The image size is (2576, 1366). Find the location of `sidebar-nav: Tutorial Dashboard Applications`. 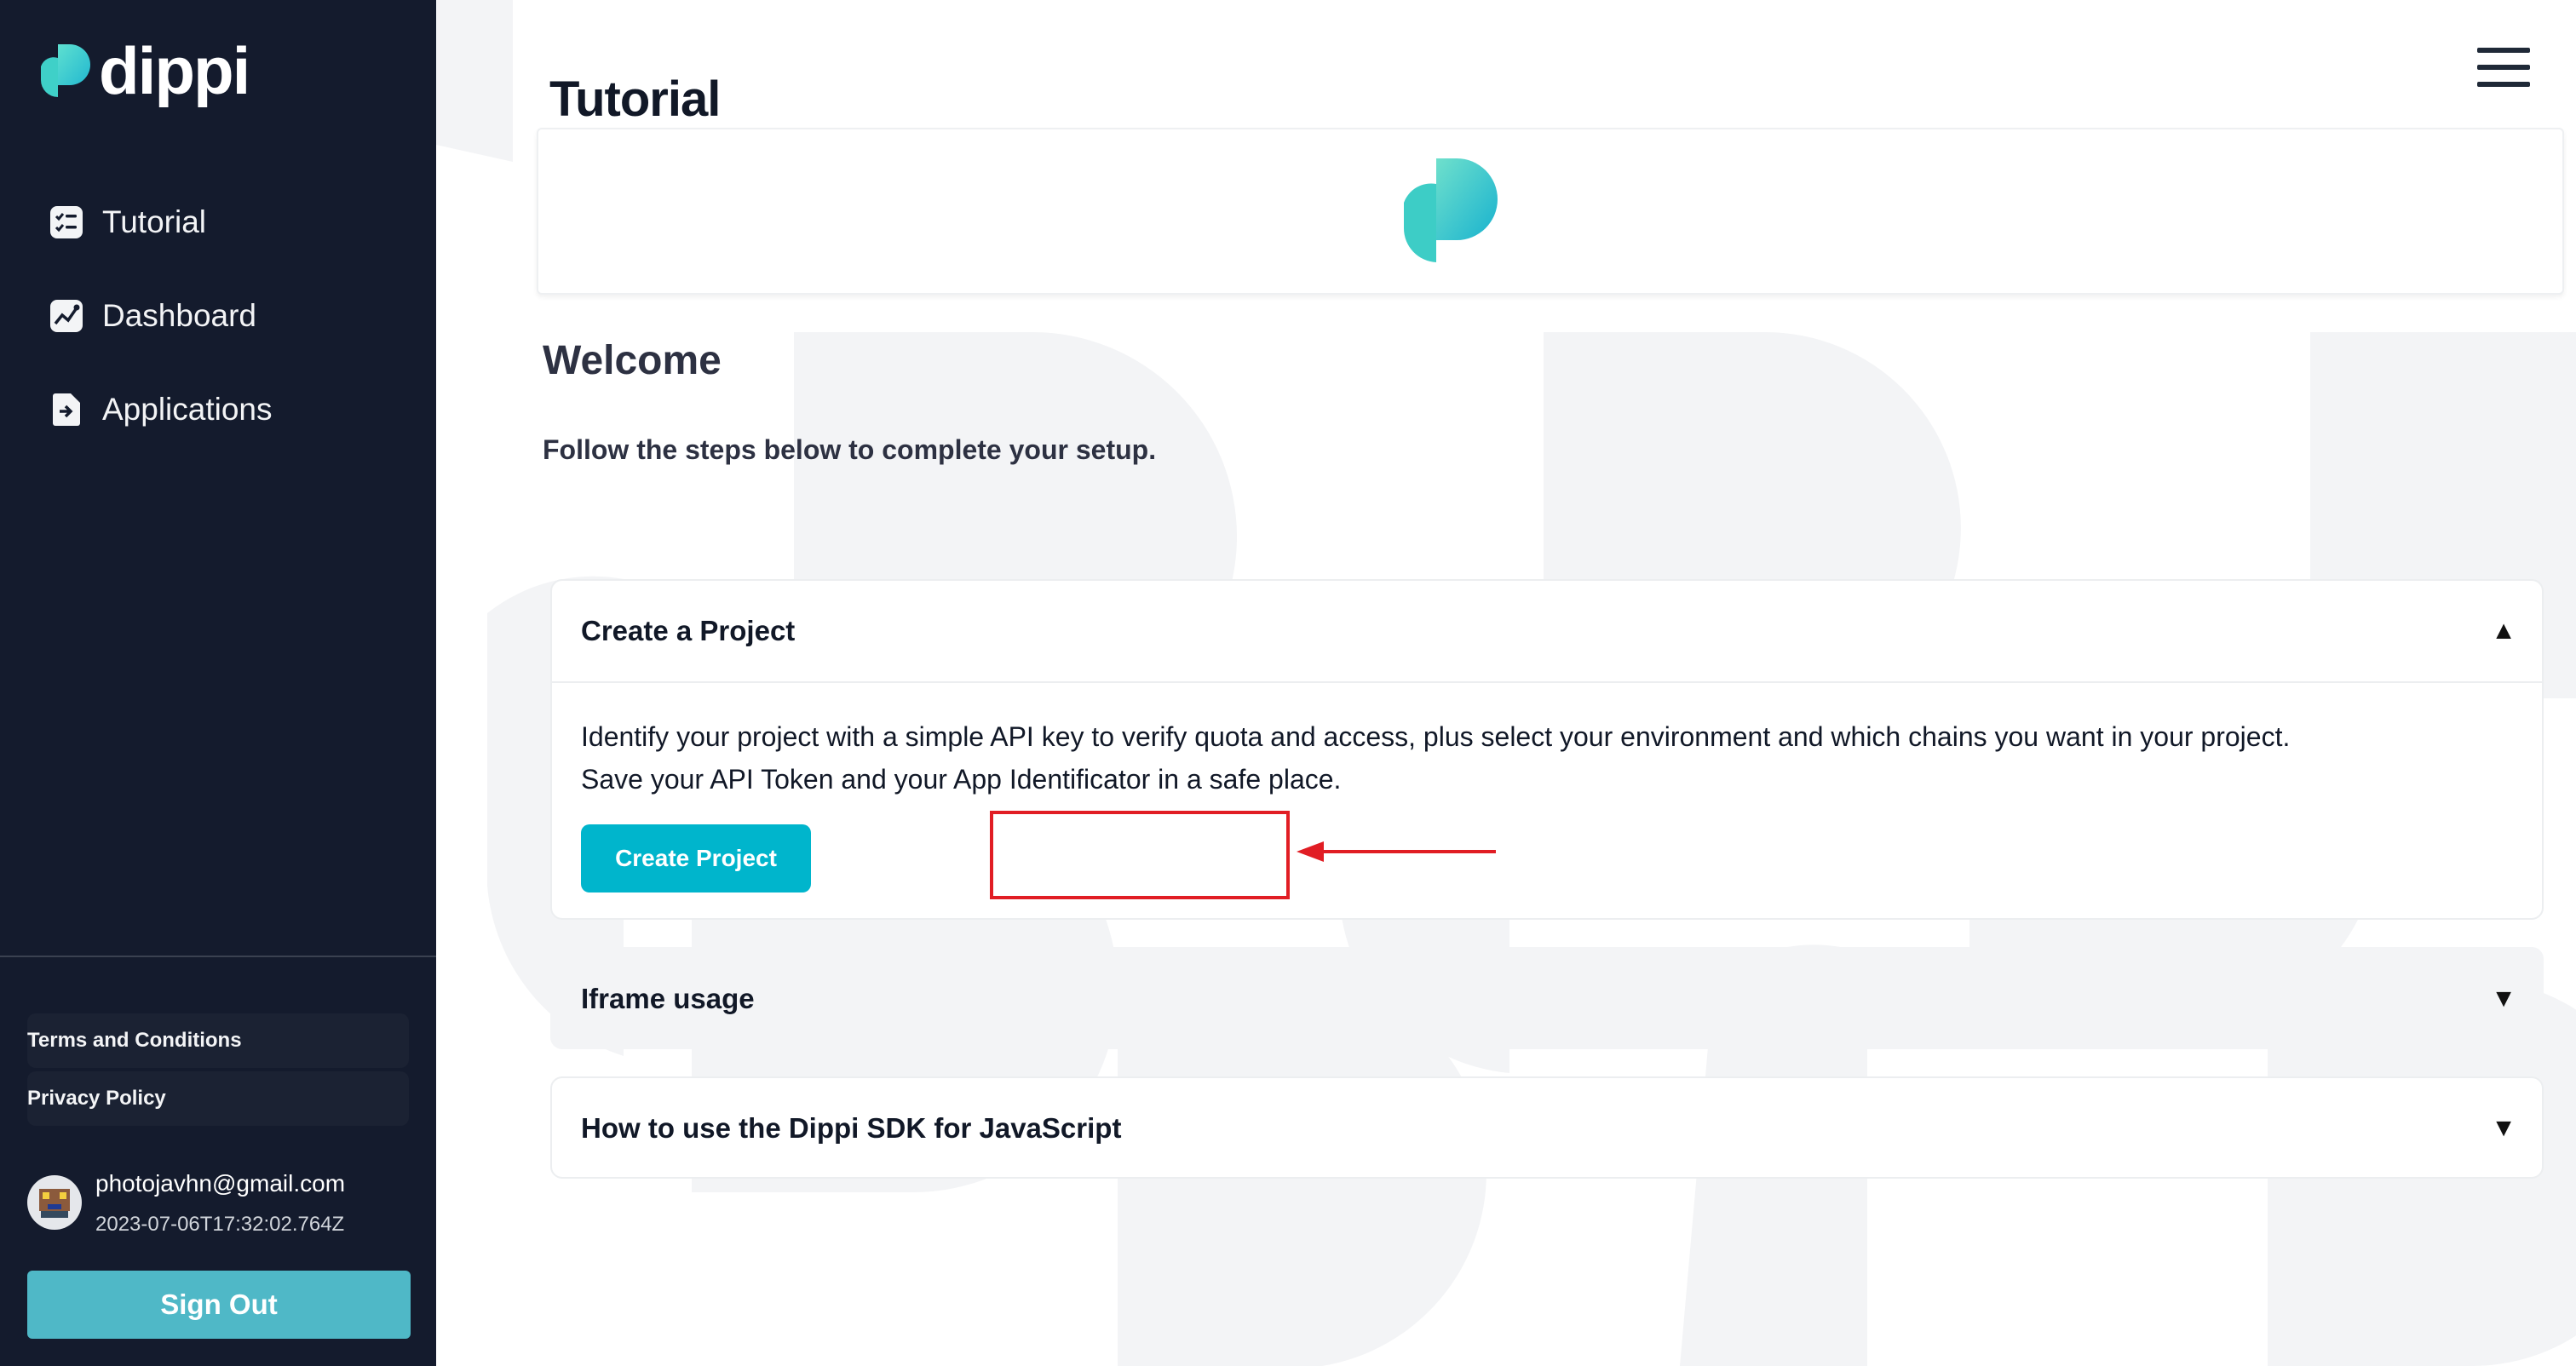

sidebar-nav: Tutorial Dashboard Applications is located at coordinates (161, 315).